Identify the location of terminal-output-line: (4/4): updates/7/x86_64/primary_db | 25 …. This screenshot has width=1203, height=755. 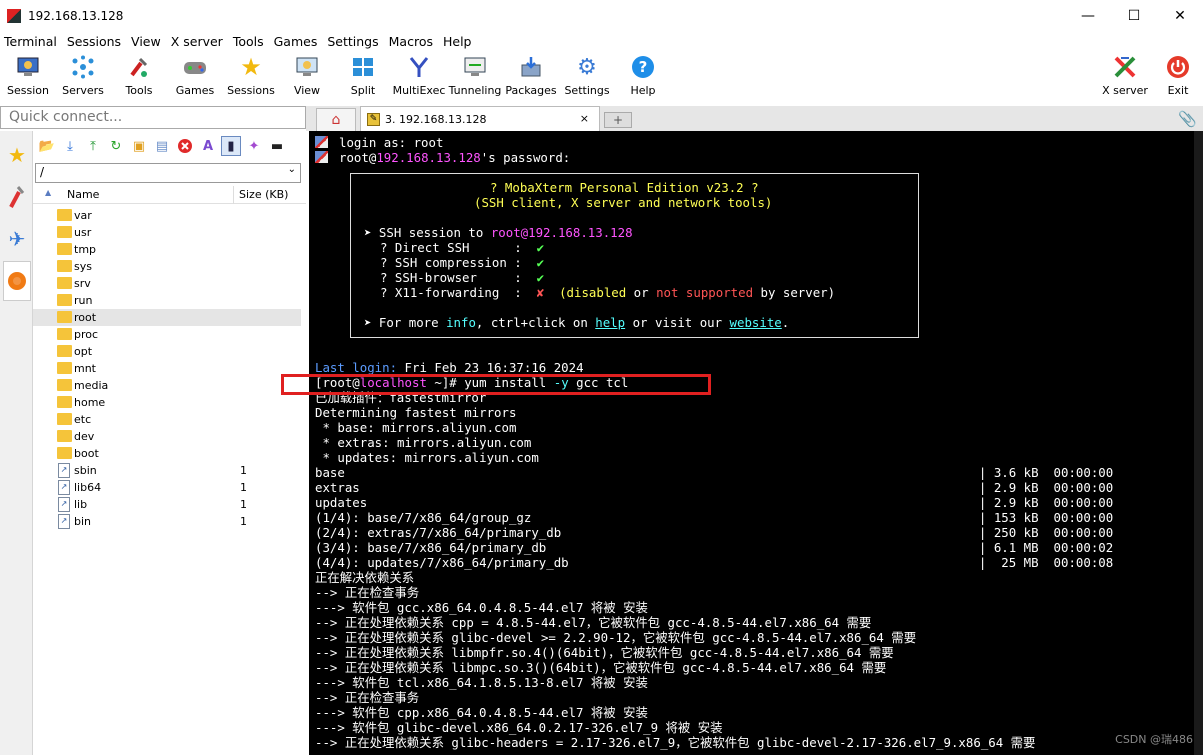
(714, 562).